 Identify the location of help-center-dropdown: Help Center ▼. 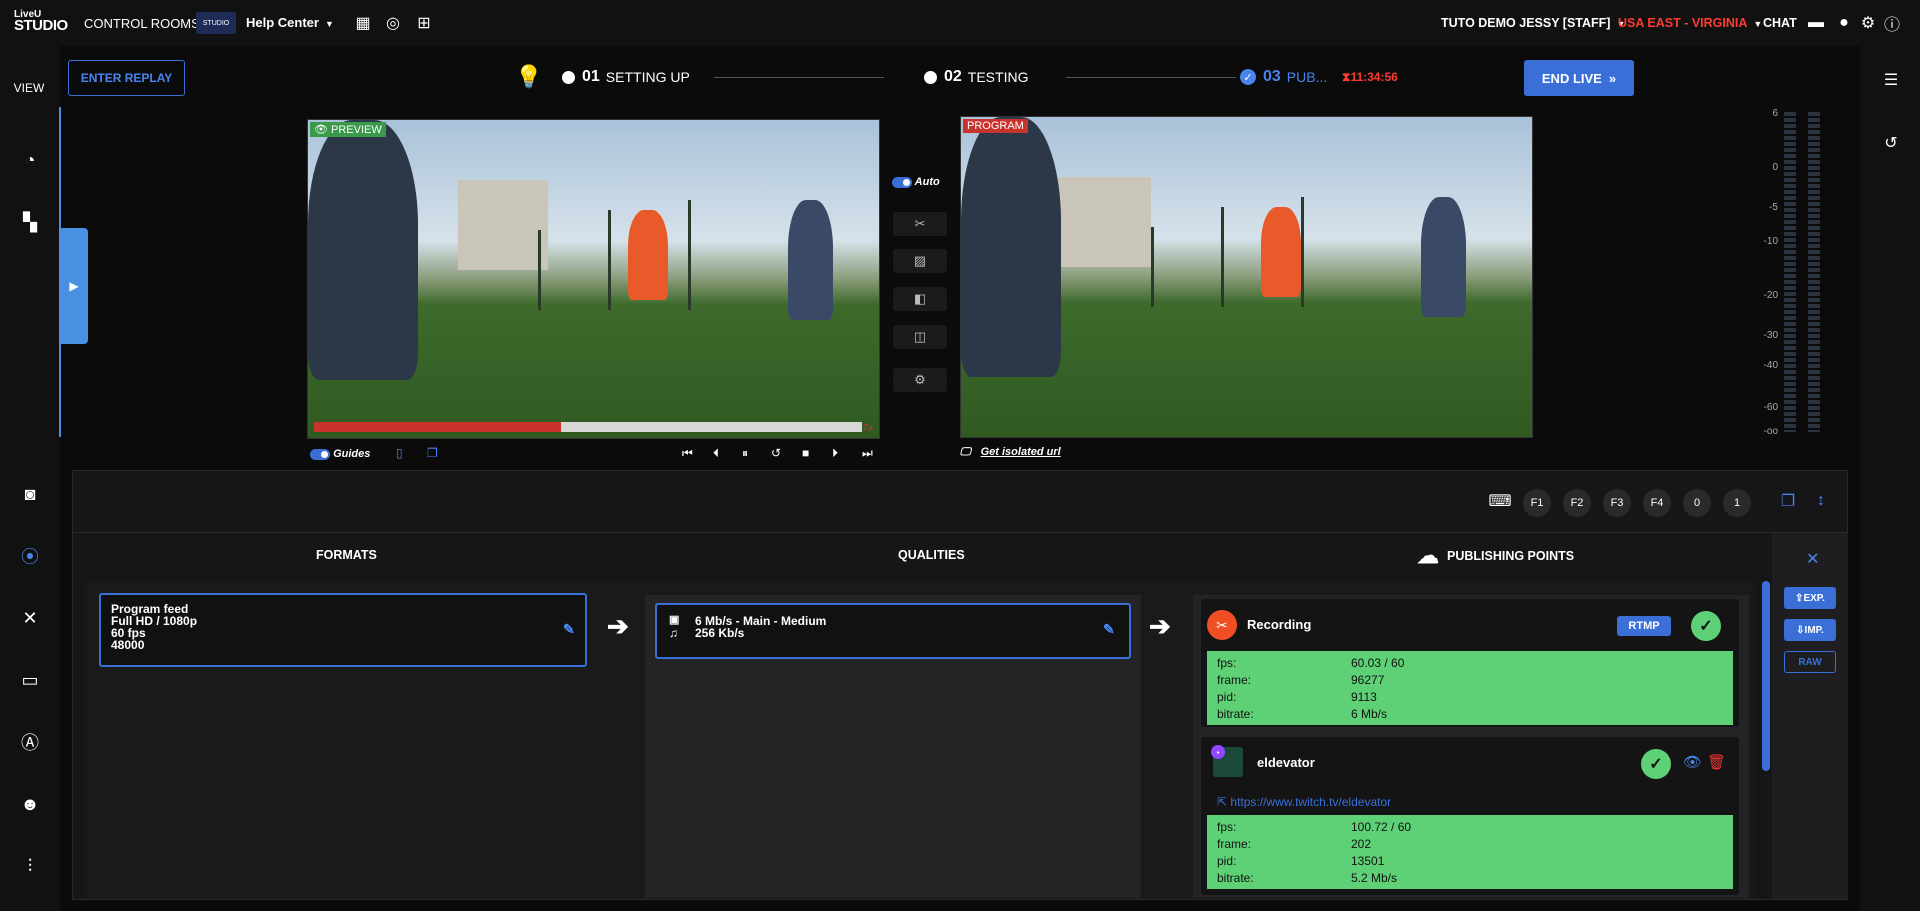
(290, 22).